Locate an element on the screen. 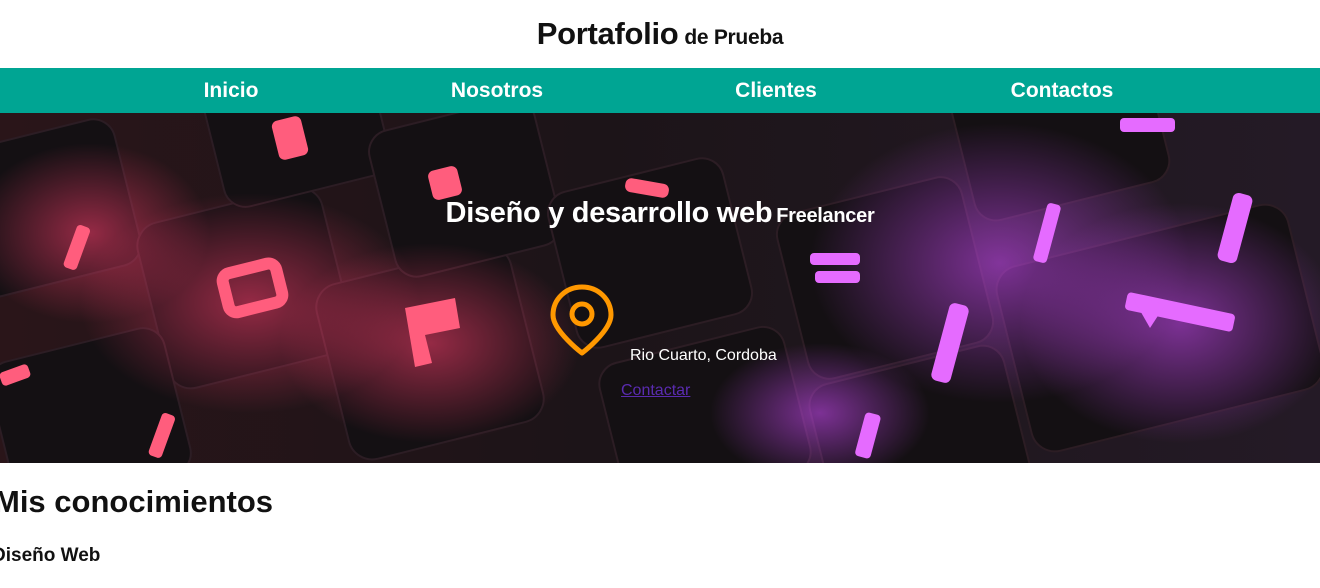 The height and width of the screenshot is (588, 1320). site-title-sub: de Prueba is located at coordinates (734, 37).